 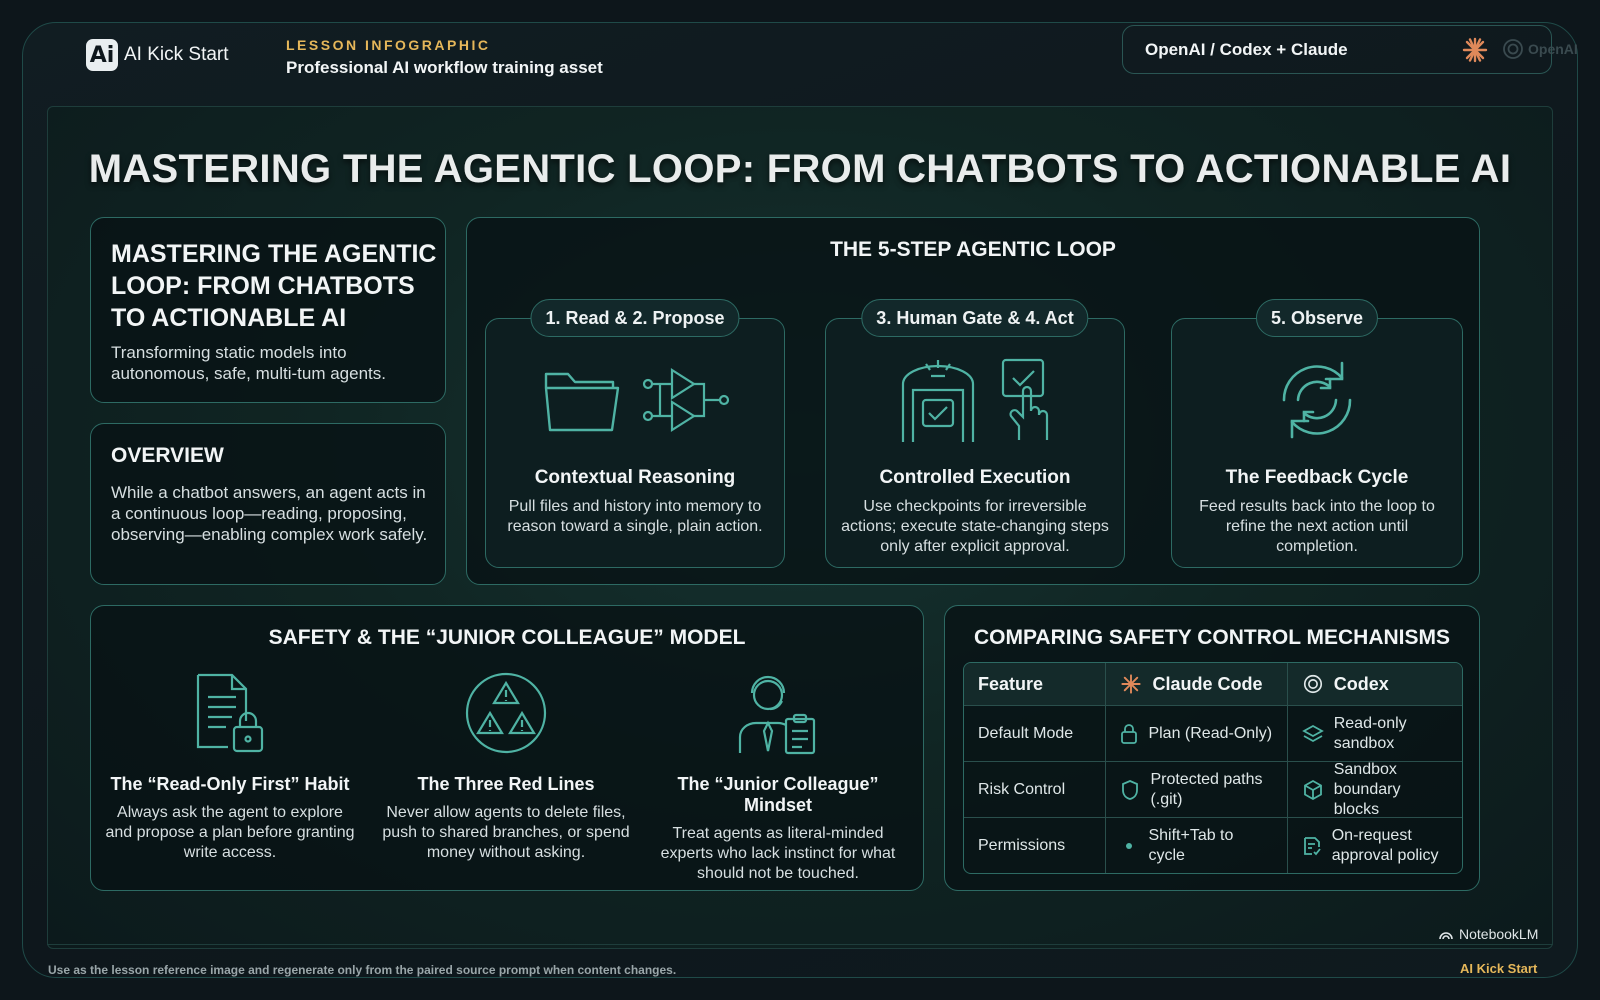 I want to click on row-codex-value: Read-only sandbox, so click(x=1370, y=733).